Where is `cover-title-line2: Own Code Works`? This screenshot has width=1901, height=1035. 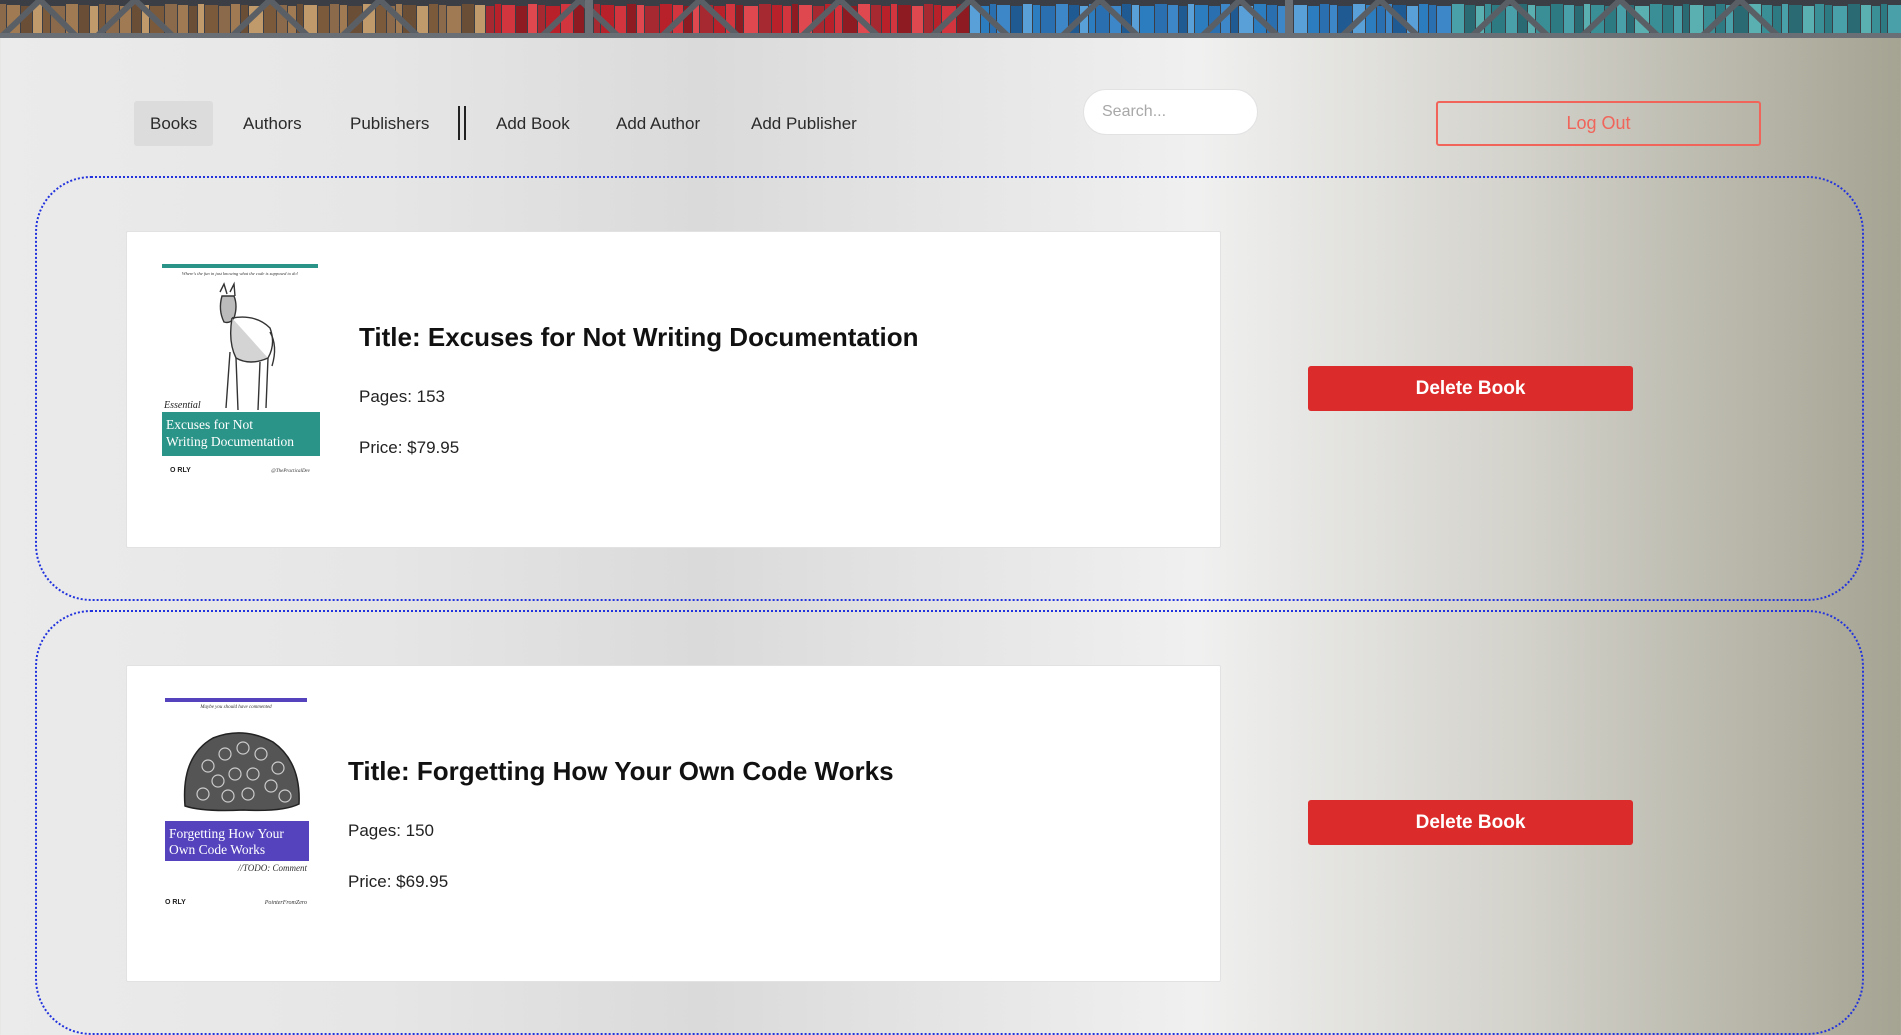 cover-title-line2: Own Code Works is located at coordinates (217, 849).